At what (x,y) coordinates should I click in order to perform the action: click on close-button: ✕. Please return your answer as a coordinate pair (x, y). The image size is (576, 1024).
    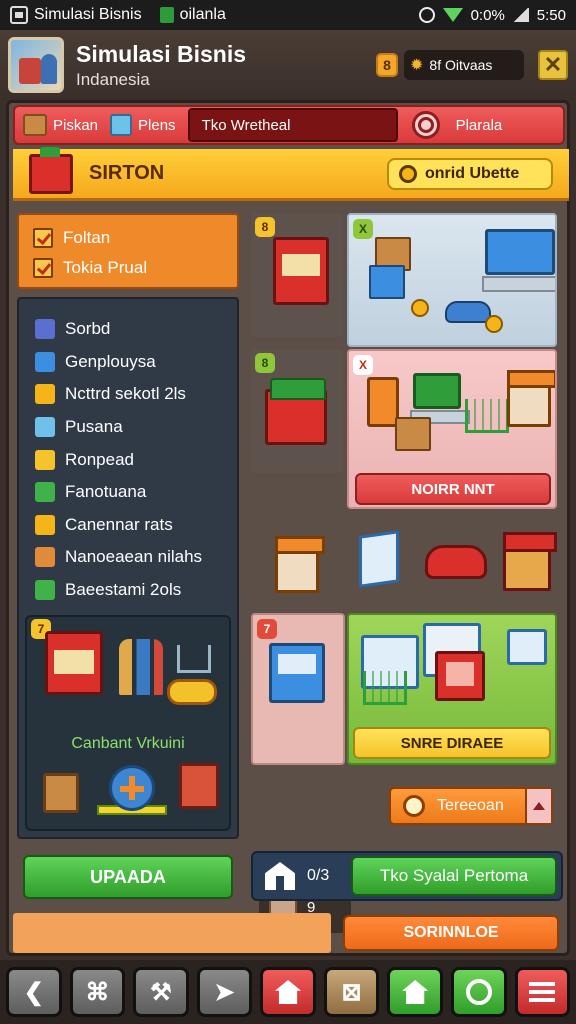
    Looking at the image, I should click on (553, 65).